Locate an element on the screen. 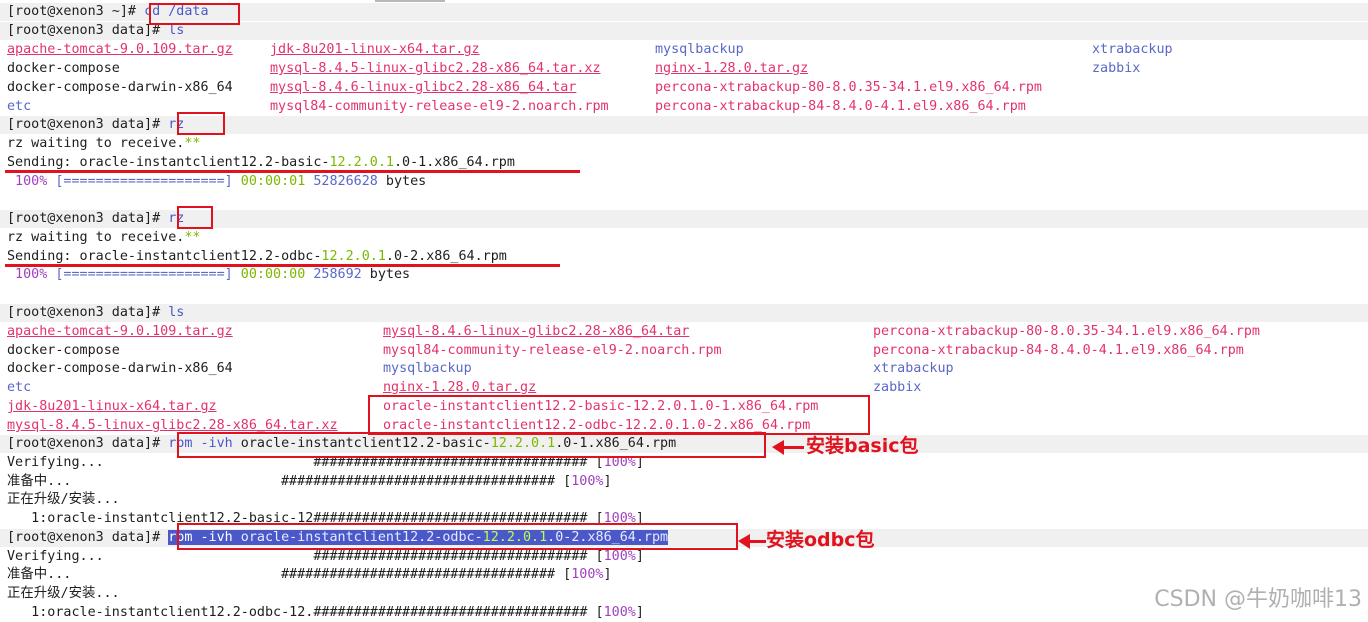  progress-time: 00:00:00 is located at coordinates (269, 274).